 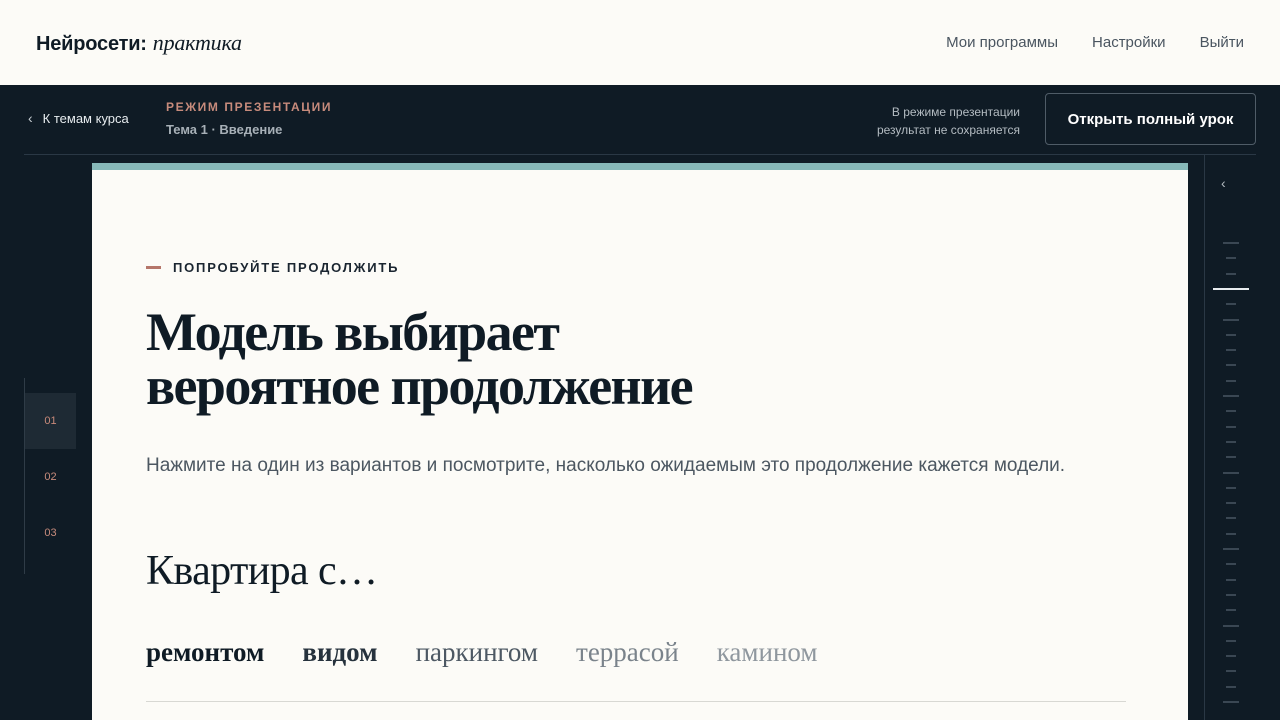 What do you see at coordinates (1231, 288) in the screenshot?
I see `progress-tick-current` at bounding box center [1231, 288].